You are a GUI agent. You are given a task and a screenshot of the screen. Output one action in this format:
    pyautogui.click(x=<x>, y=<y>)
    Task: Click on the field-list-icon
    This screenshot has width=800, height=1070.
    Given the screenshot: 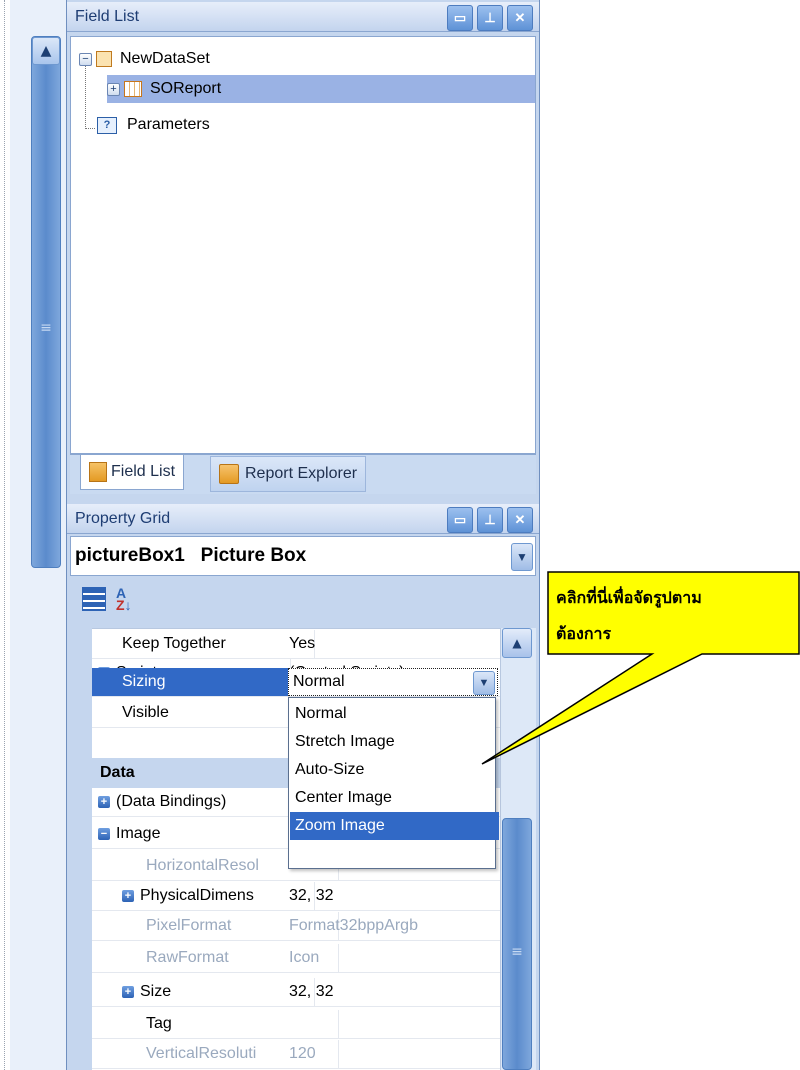 What is the action you would take?
    pyautogui.click(x=98, y=472)
    